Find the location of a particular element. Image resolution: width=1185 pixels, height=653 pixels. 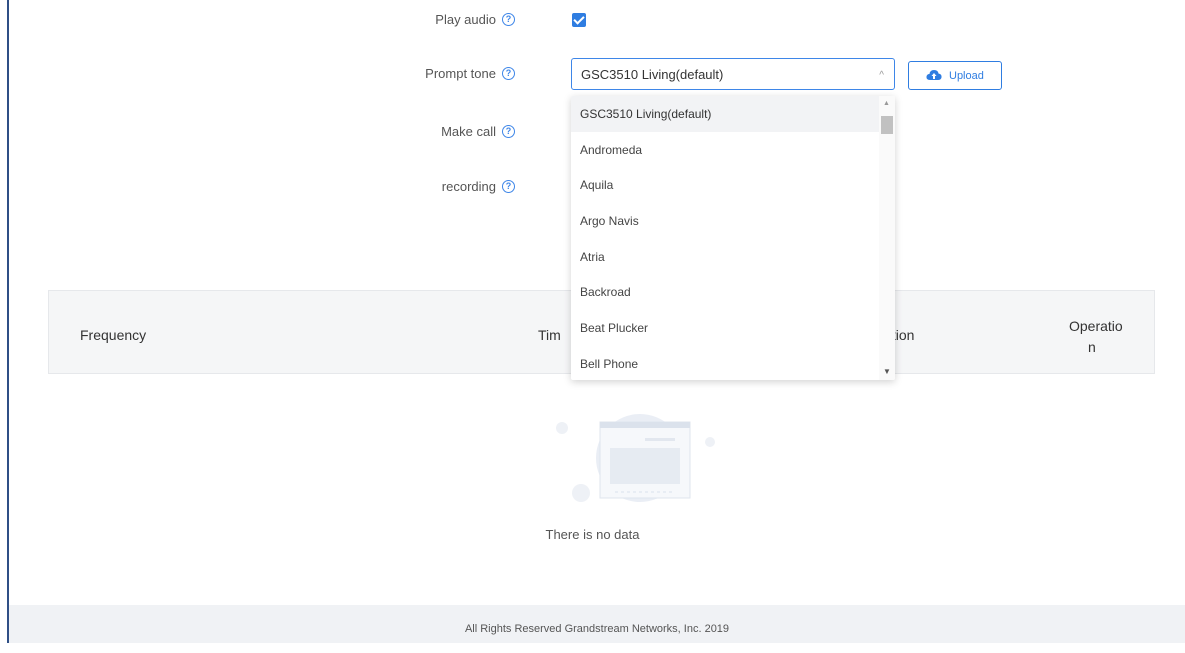

play-audio-row: Play audio ? is located at coordinates (592, 21).